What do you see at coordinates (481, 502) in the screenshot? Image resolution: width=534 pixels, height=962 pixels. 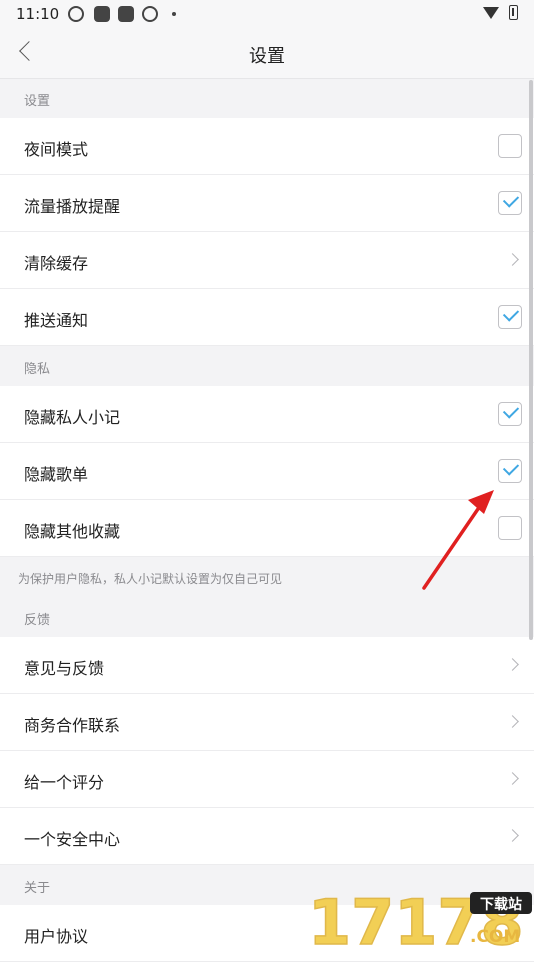 I see `arrow-head` at bounding box center [481, 502].